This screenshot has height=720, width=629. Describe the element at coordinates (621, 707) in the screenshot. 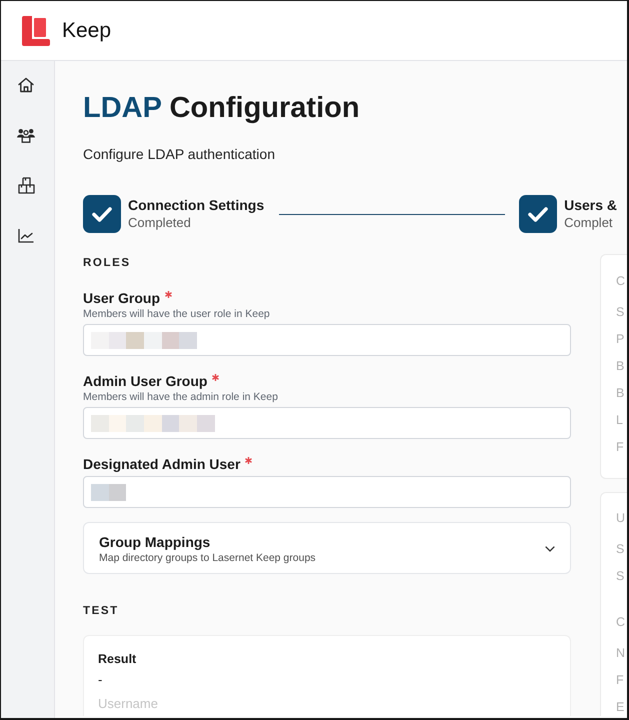

I see `panel-row-label: E` at that location.